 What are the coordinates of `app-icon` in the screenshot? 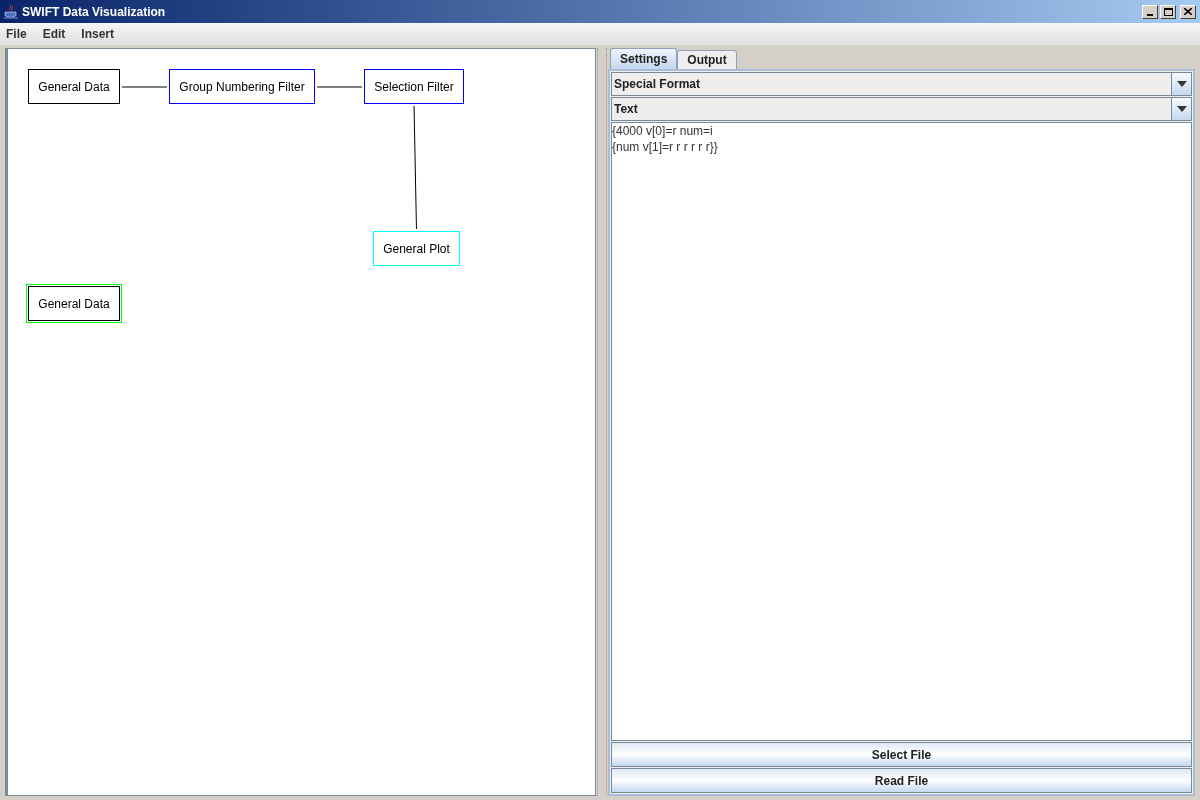 It's located at (11, 11).